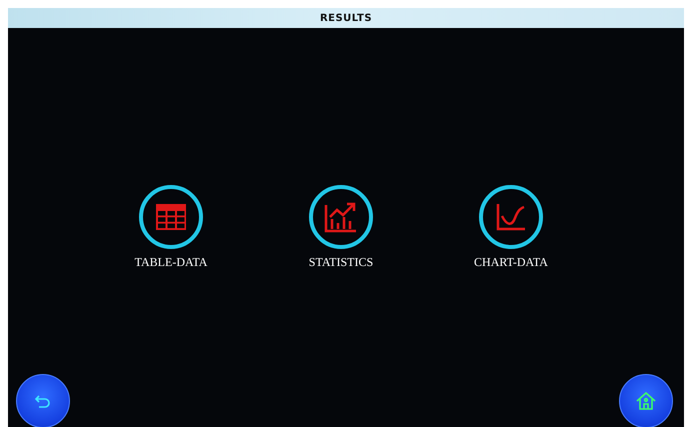 The width and height of the screenshot is (686, 427). I want to click on menu-label: CHART-DATA, so click(511, 262).